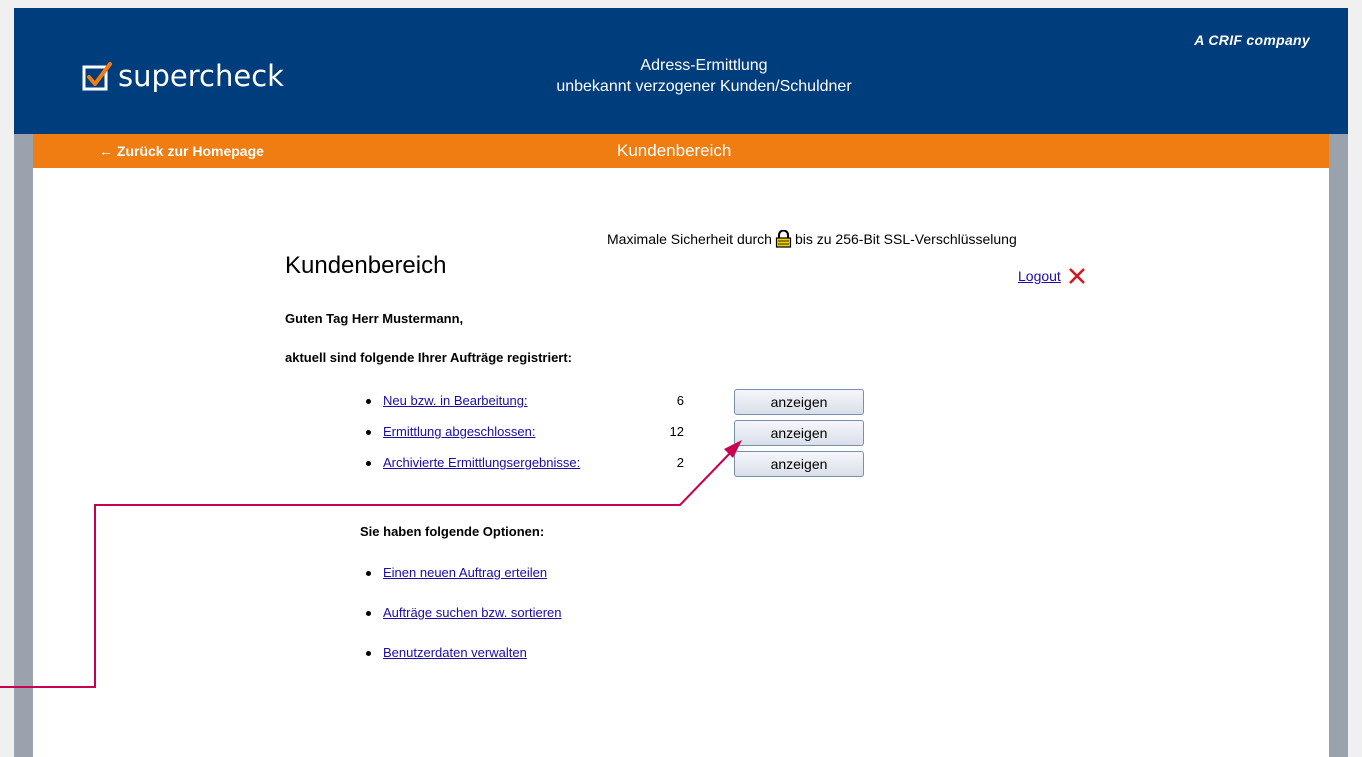 The image size is (1362, 757). What do you see at coordinates (374, 318) in the screenshot?
I see `greeting-text: Guten Tag Herr Mustermann,` at bounding box center [374, 318].